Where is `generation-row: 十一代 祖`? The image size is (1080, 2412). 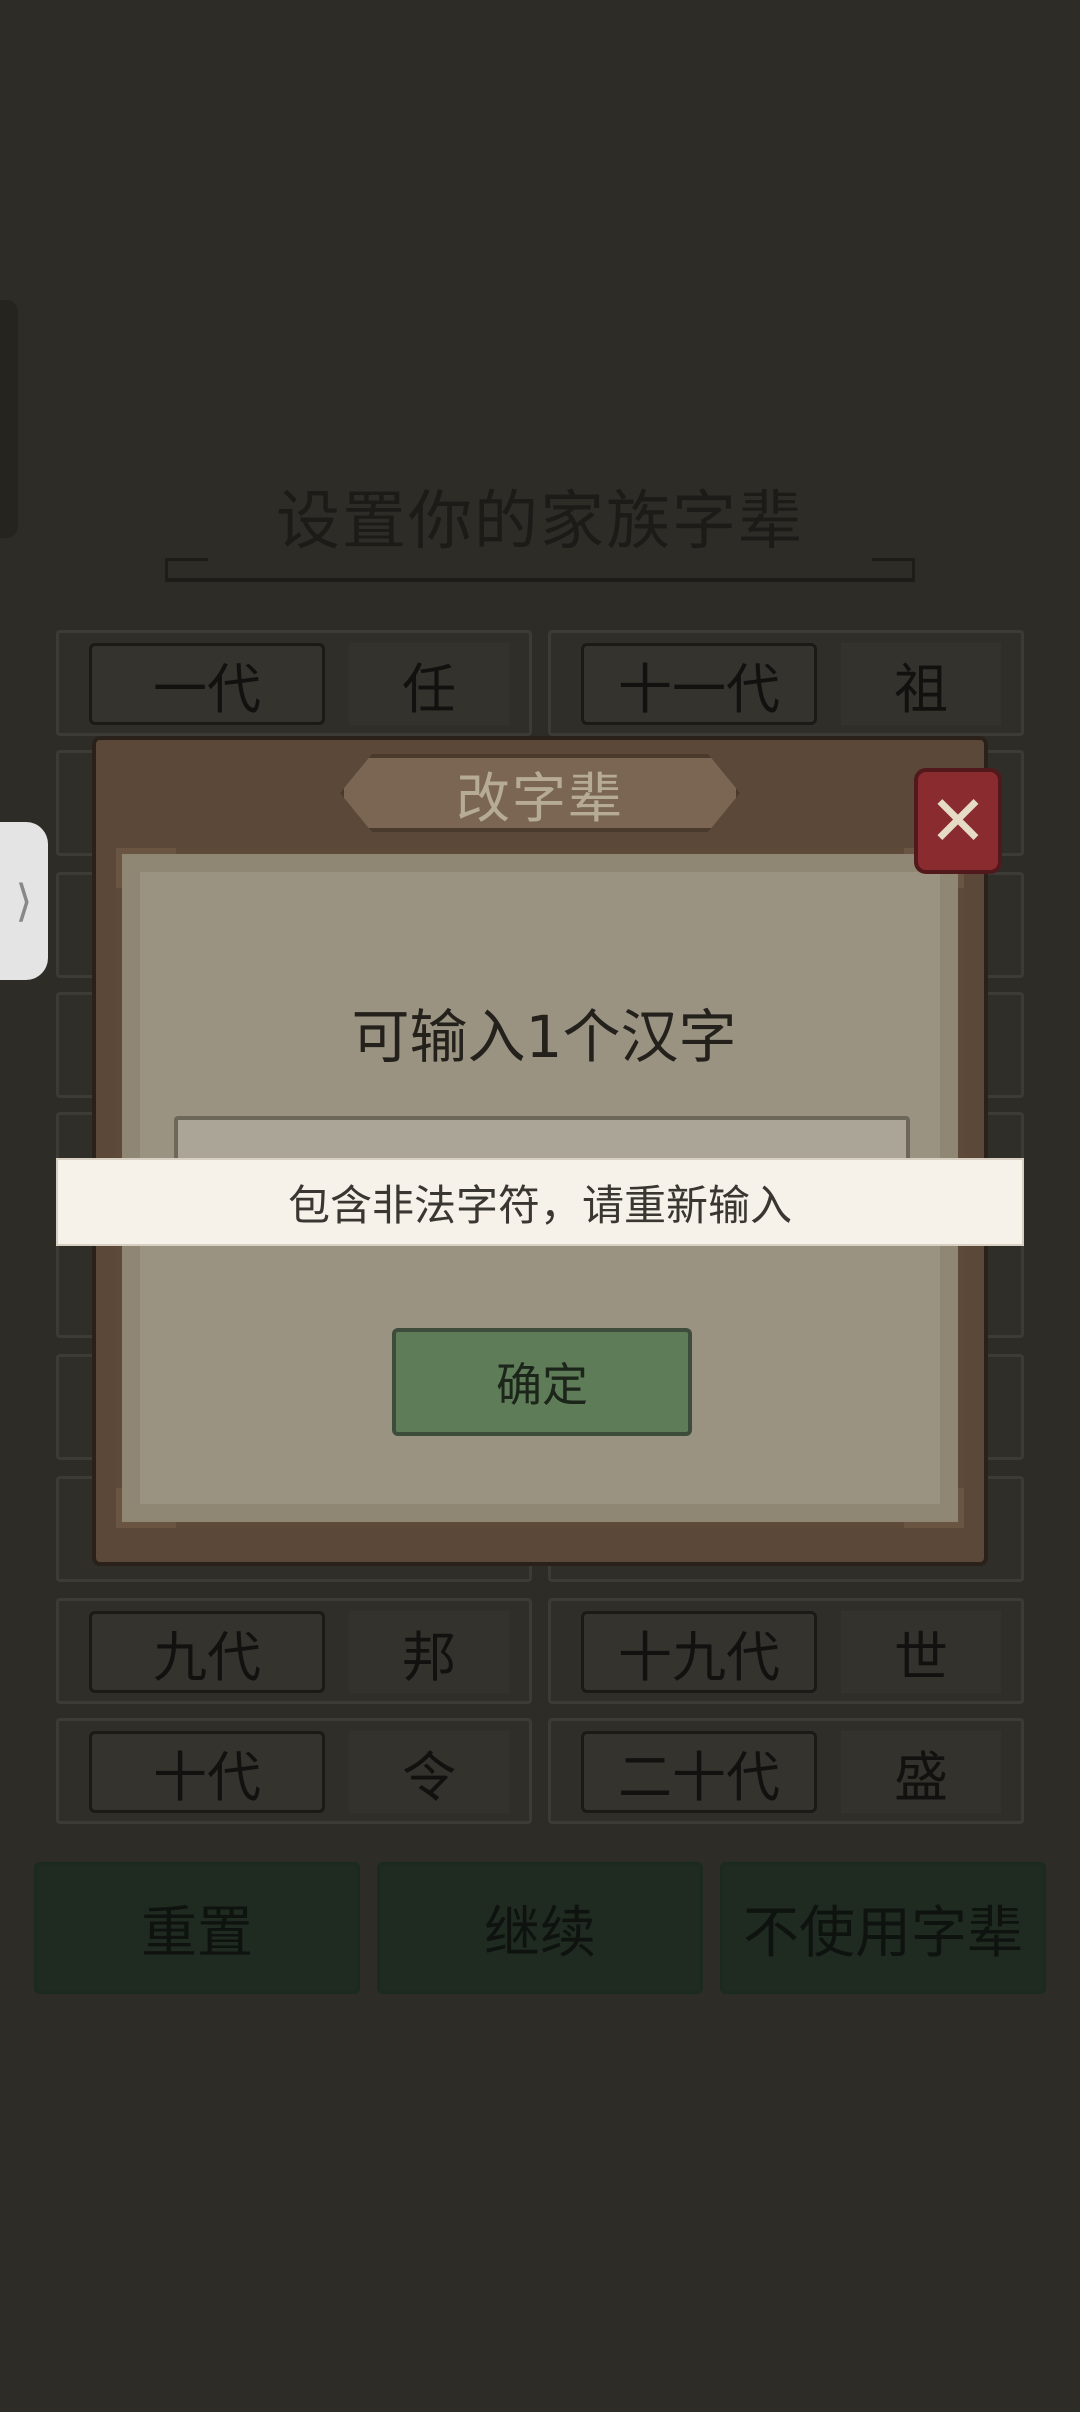
generation-row: 十一代 祖 is located at coordinates (786, 683).